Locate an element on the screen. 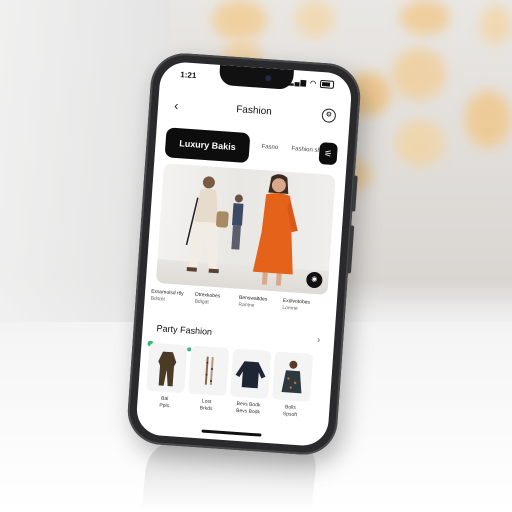 This screenshot has height=512, width=512. chip-item: Fashion sh is located at coordinates (306, 150).